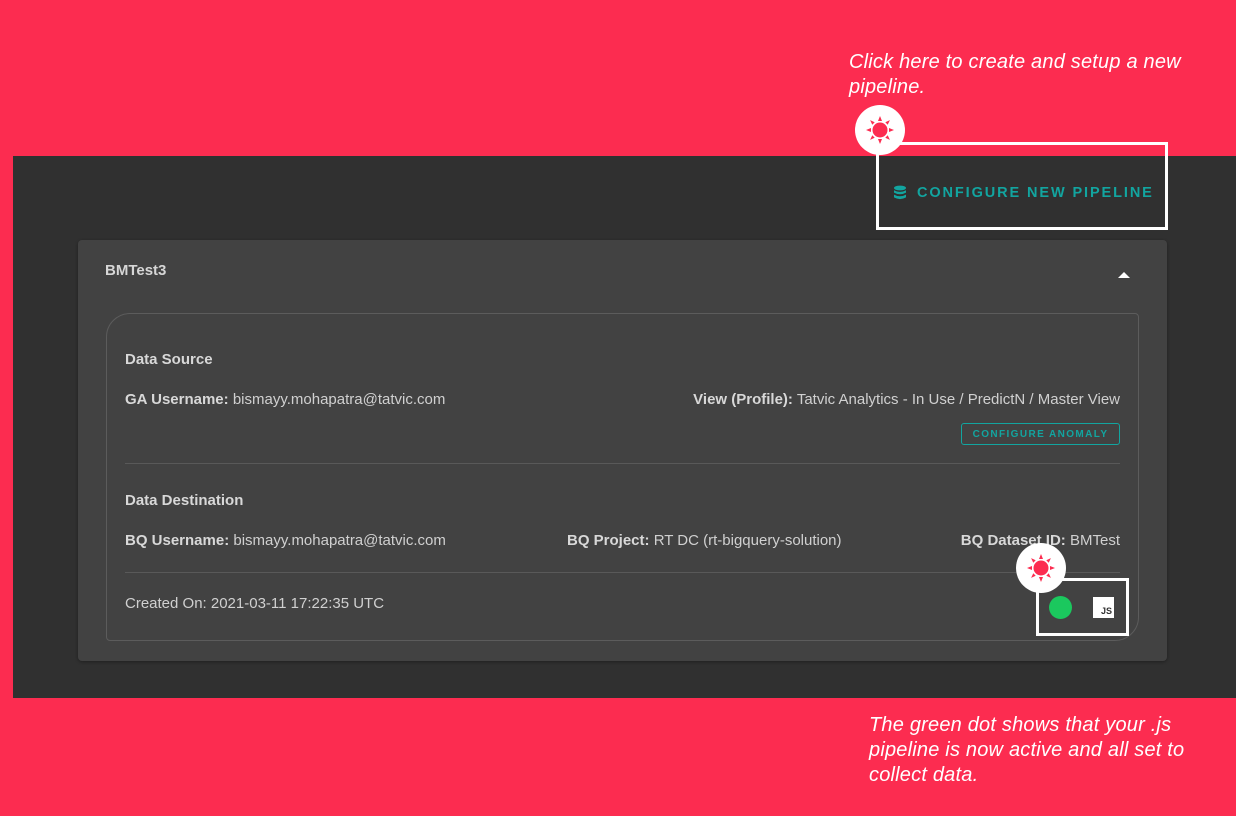 This screenshot has height=816, width=1236. I want to click on configure-anomaly-button: CONFIGURE ANOMALY, so click(1040, 434).